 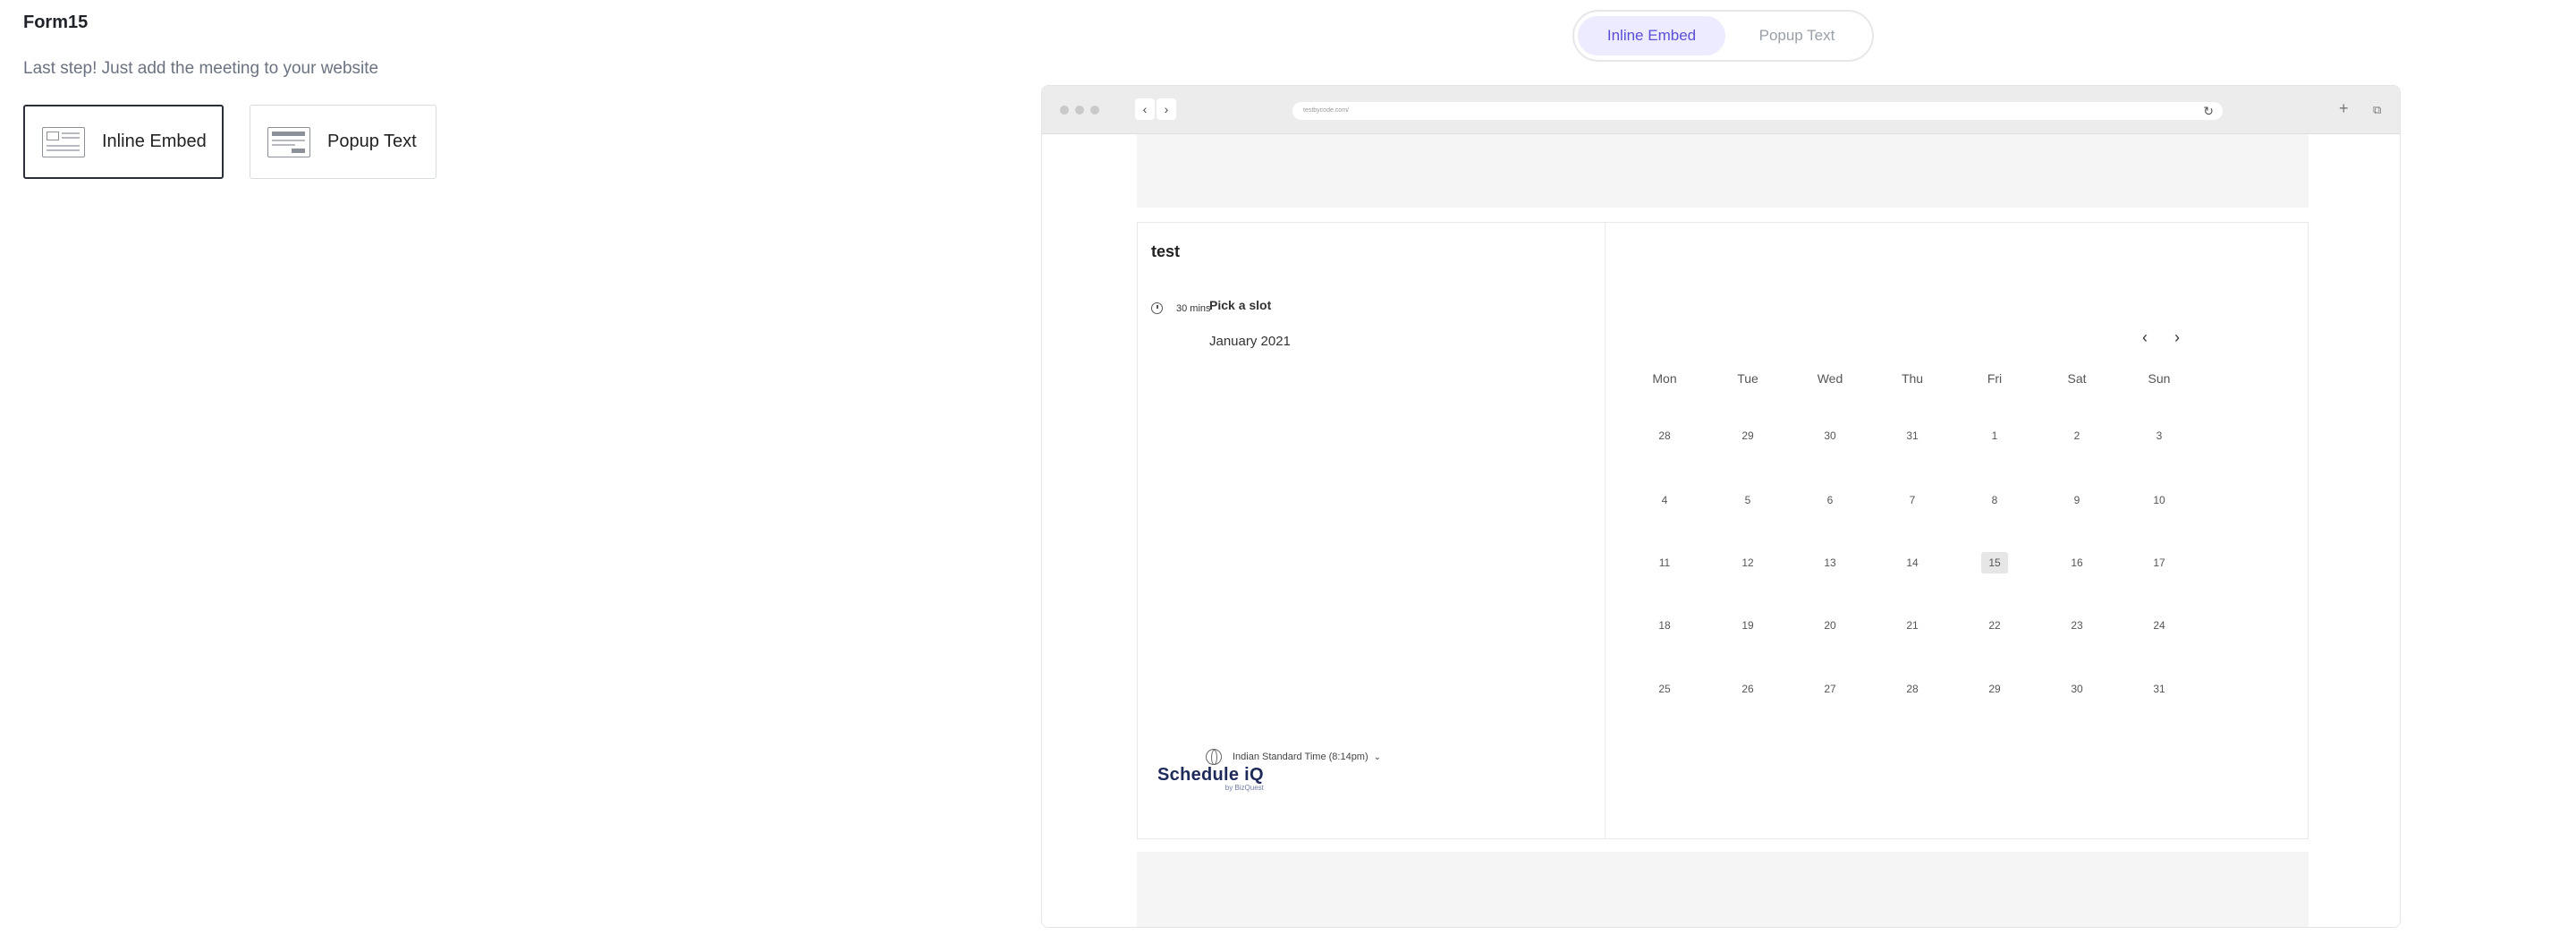 I want to click on calendar-day: 10, so click(x=2159, y=500).